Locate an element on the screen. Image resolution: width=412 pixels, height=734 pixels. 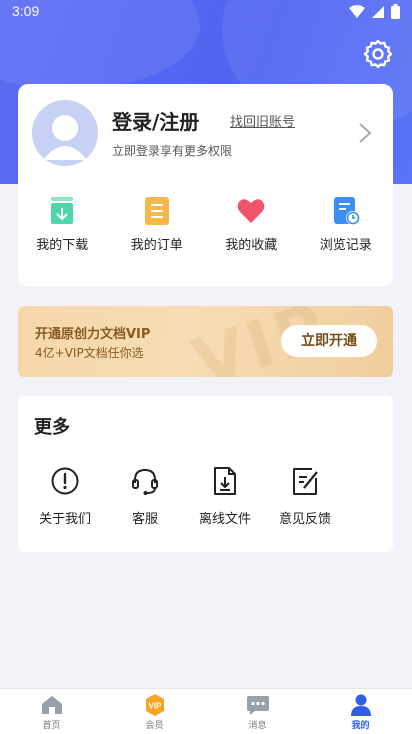
tab-label: 消息 is located at coordinates (257, 726).